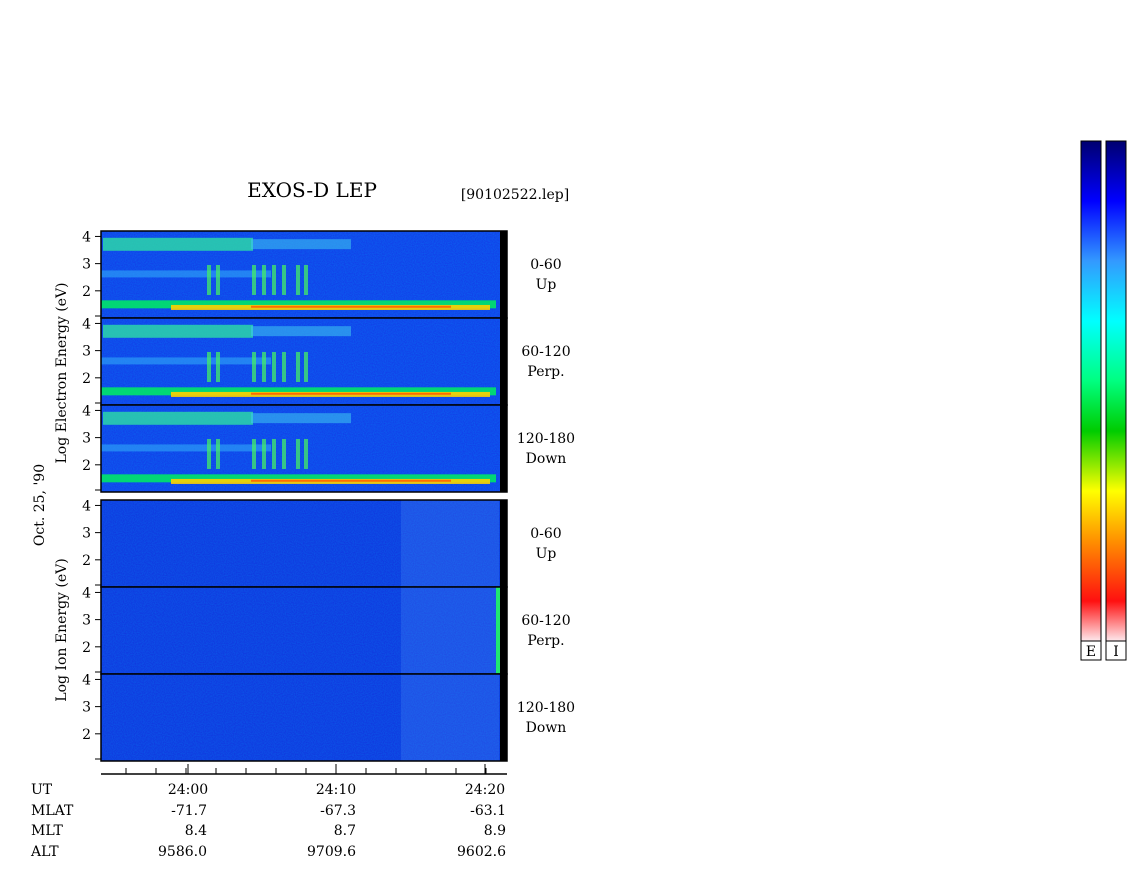 The width and height of the screenshot is (1130, 875). I want to click on ephemeris-row-label: MLAT, so click(52, 811).